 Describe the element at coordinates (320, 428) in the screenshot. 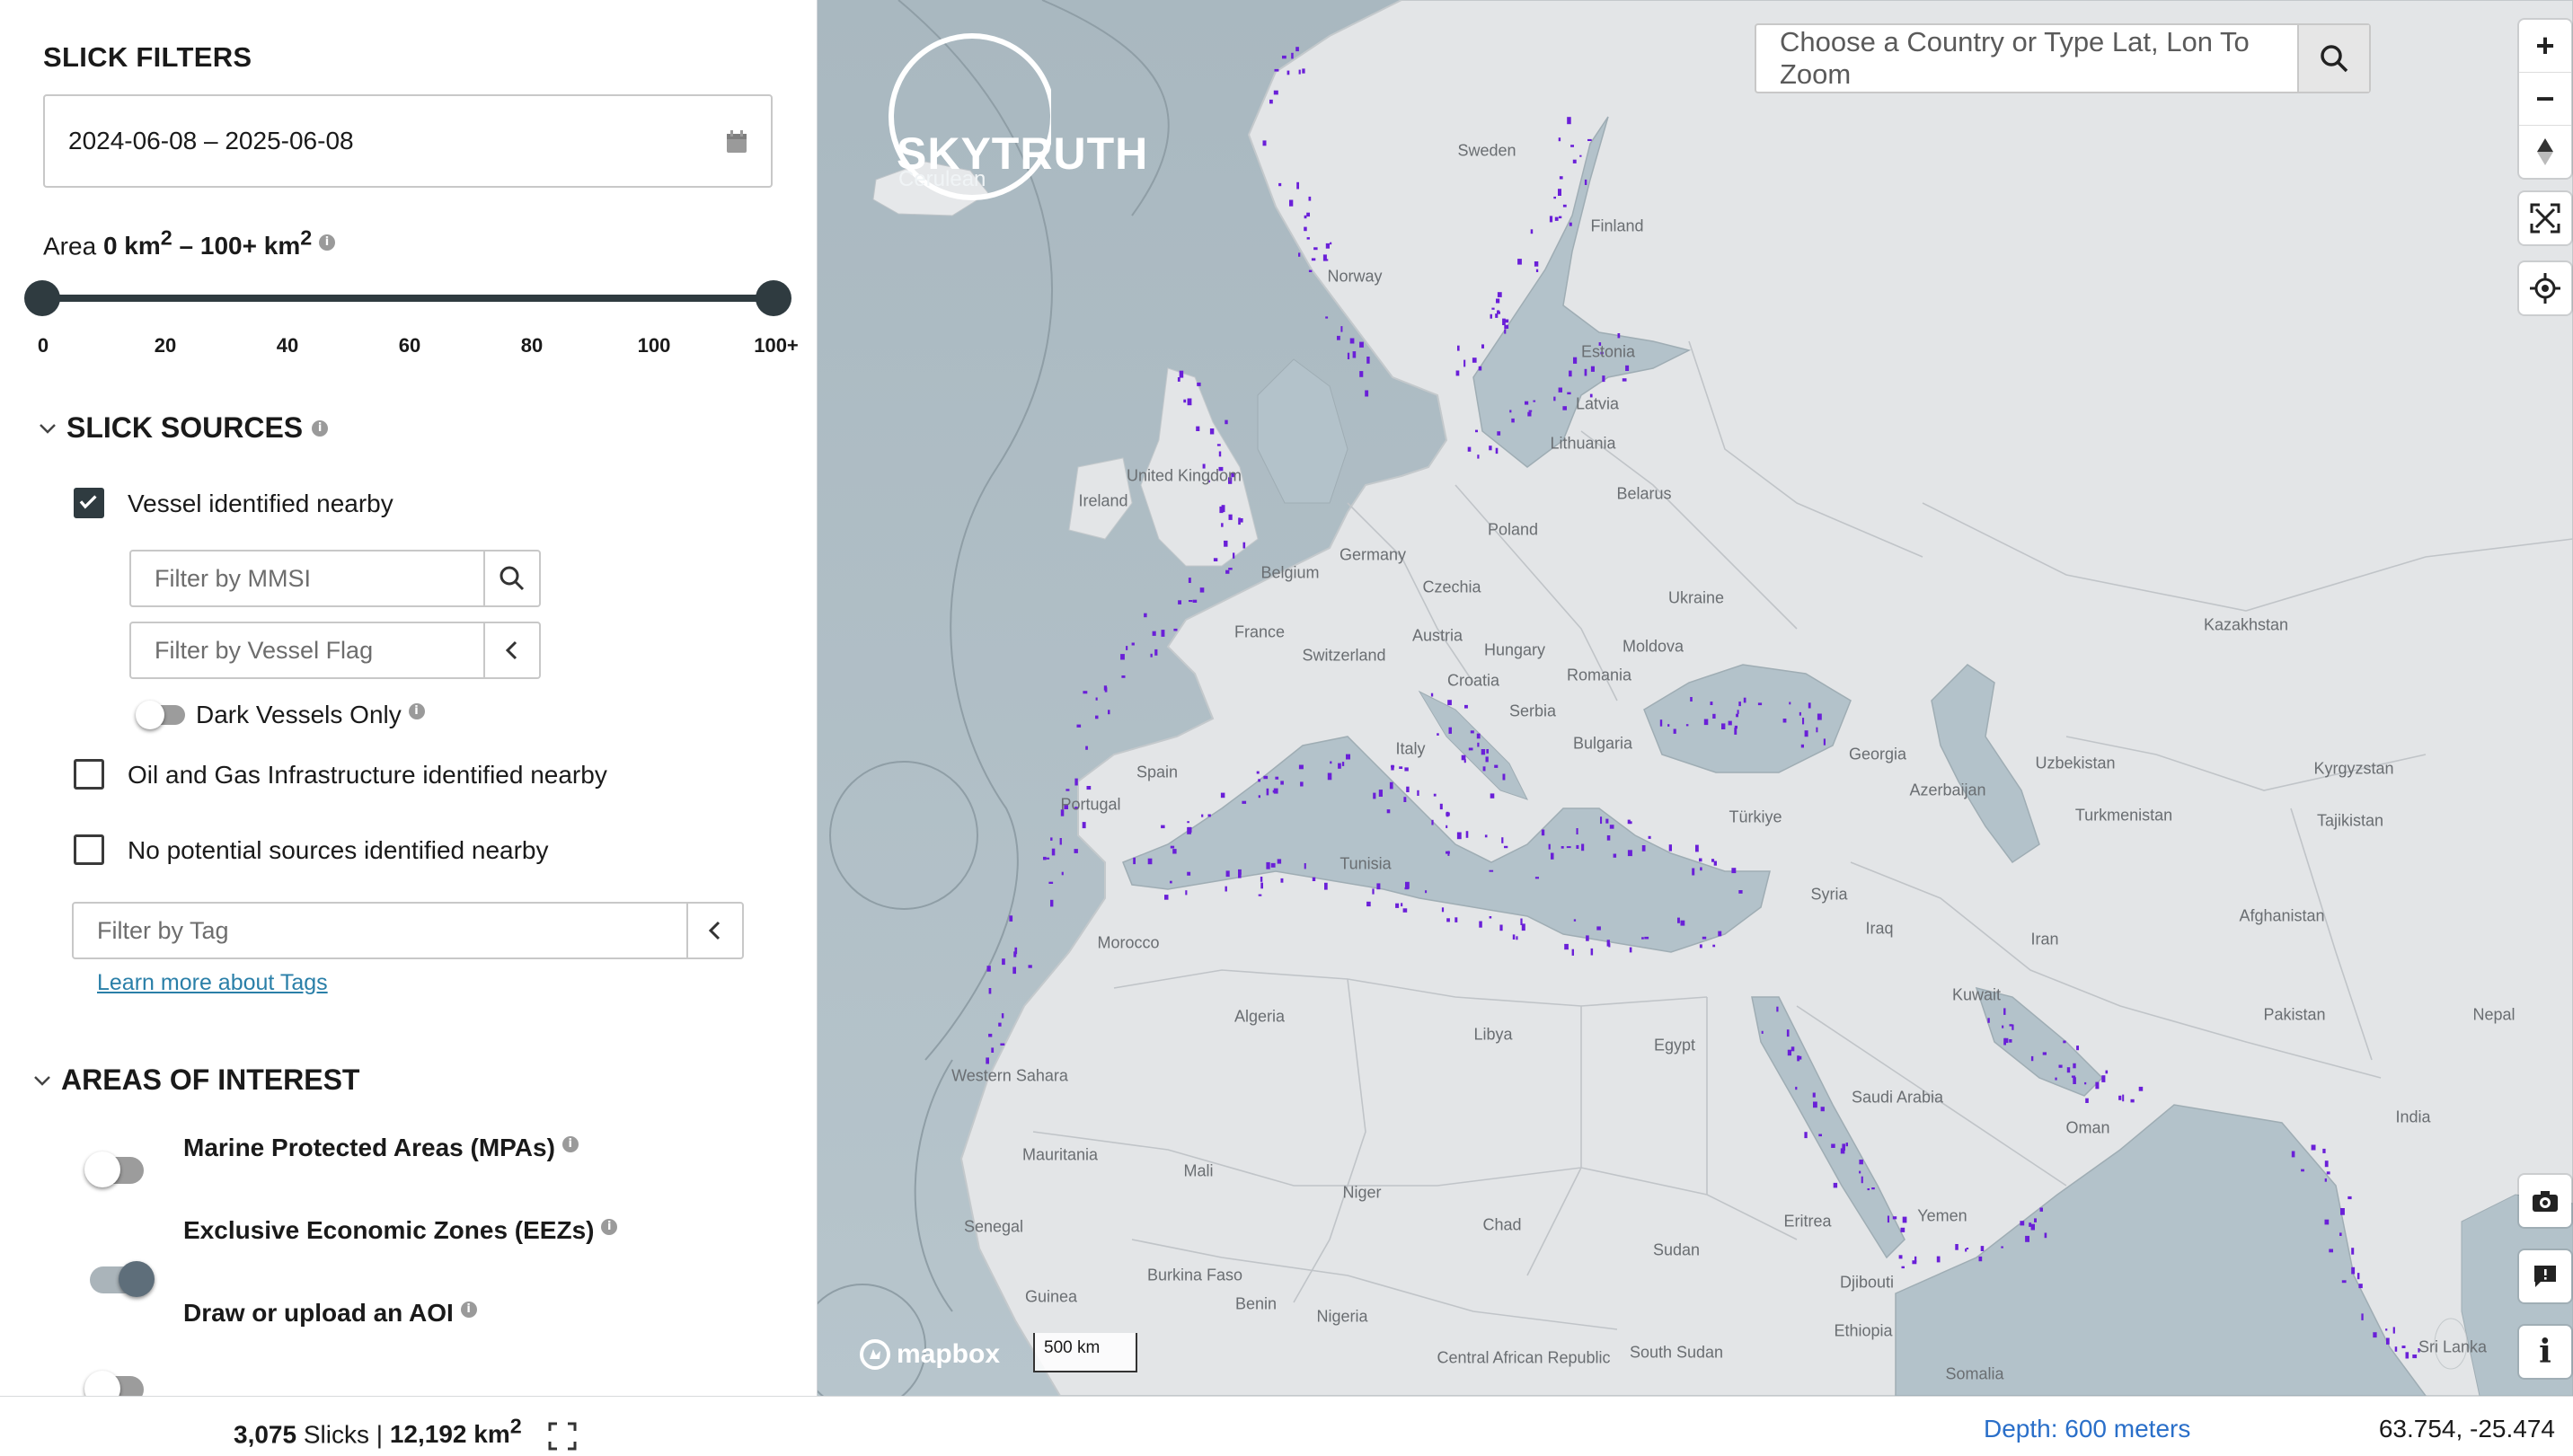

I see `info-icon: i` at that location.